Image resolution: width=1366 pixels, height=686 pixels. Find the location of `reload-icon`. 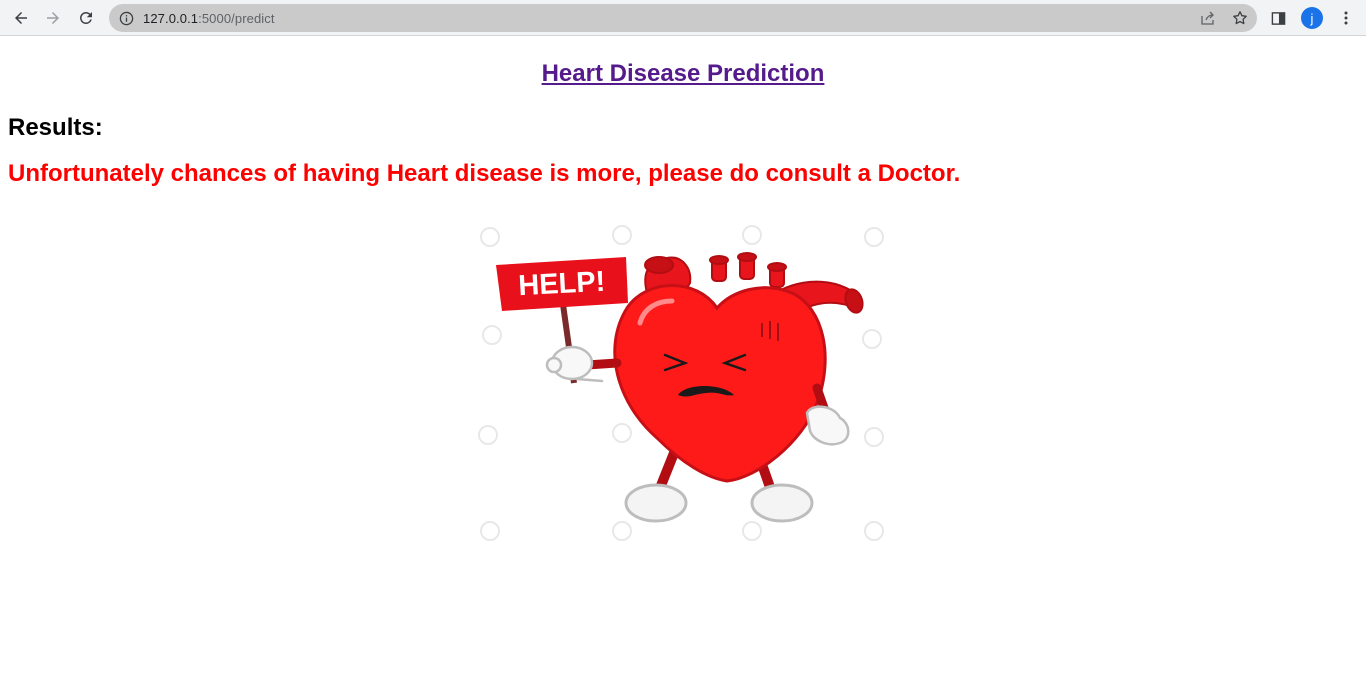

reload-icon is located at coordinates (85, 17).